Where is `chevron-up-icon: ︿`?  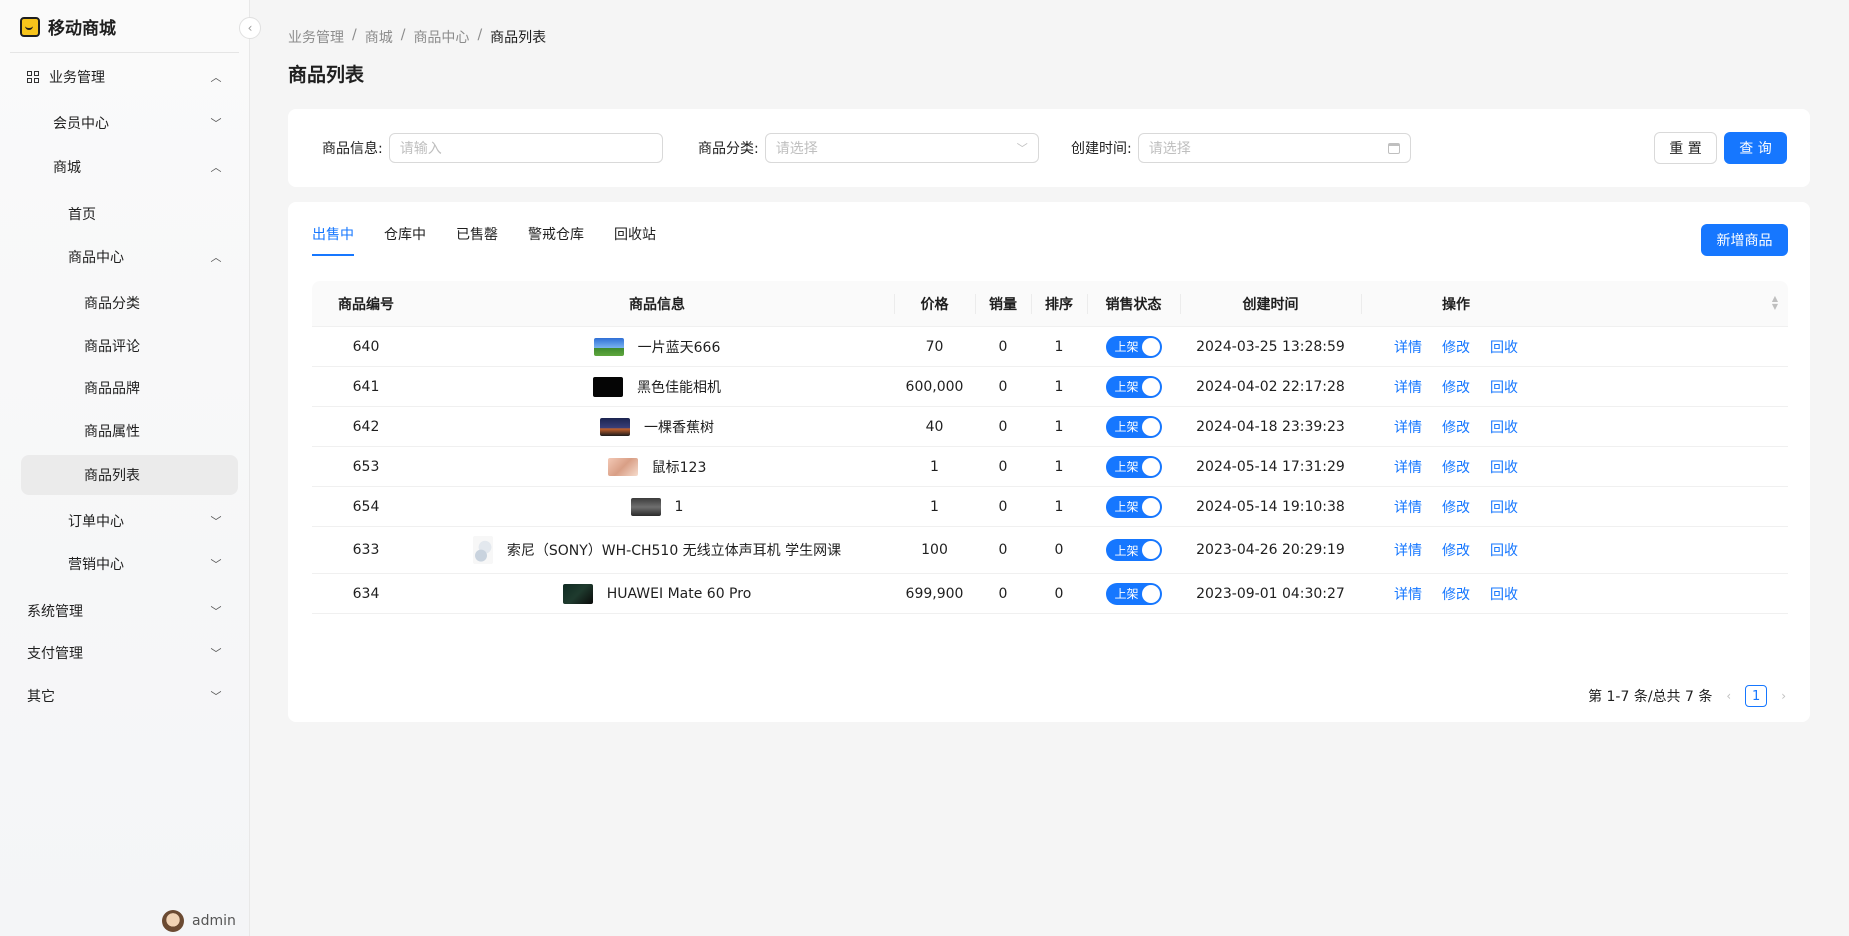
chevron-up-icon: ︿ is located at coordinates (216, 257).